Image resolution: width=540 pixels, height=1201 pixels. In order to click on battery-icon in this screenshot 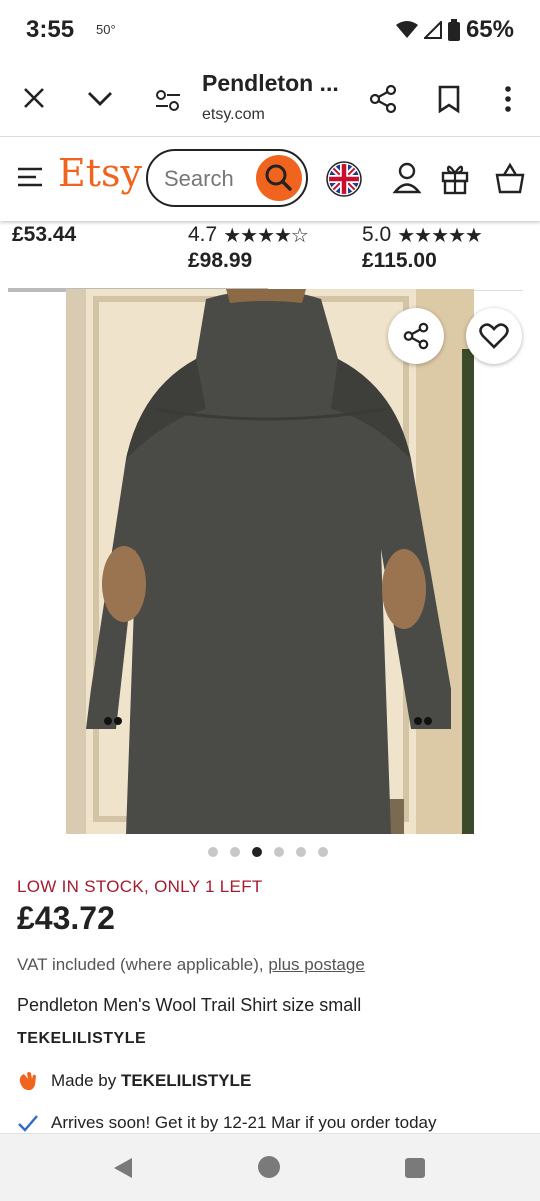, I will do `click(453, 30)`.